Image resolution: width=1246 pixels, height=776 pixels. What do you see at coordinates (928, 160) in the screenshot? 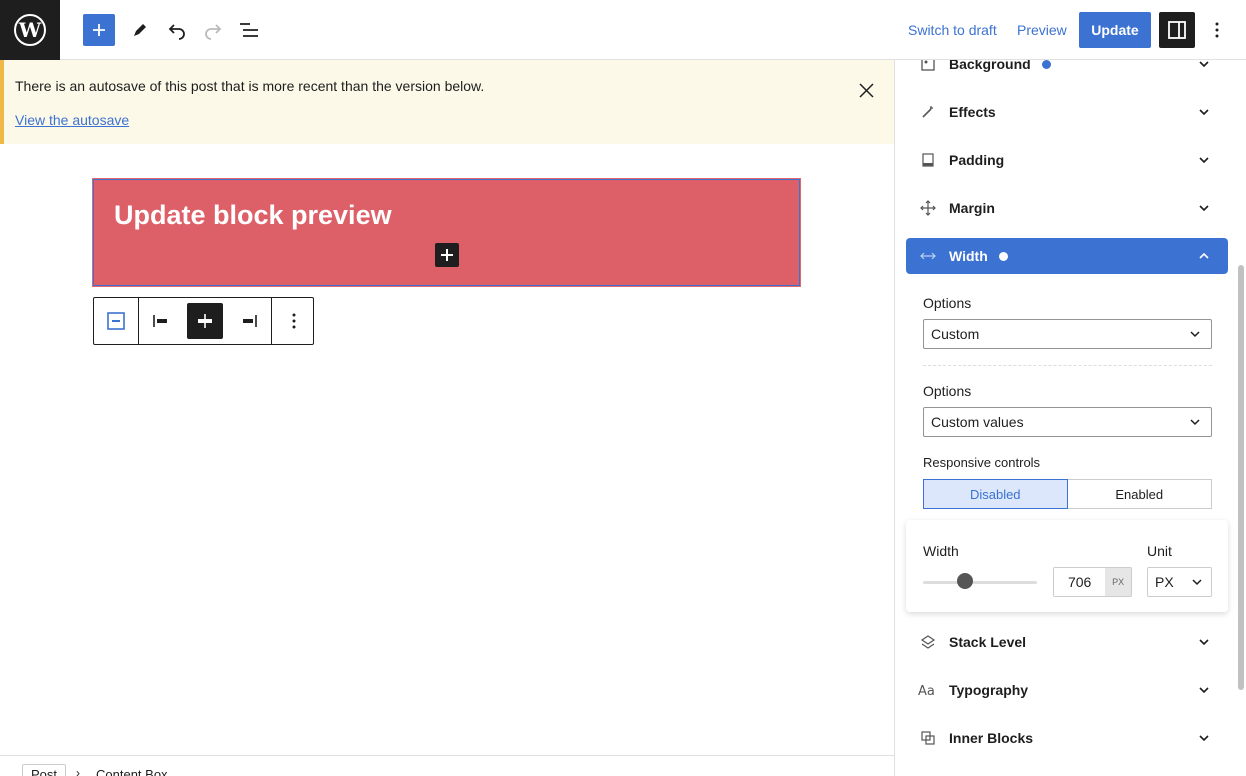
I see `padding-icon` at bounding box center [928, 160].